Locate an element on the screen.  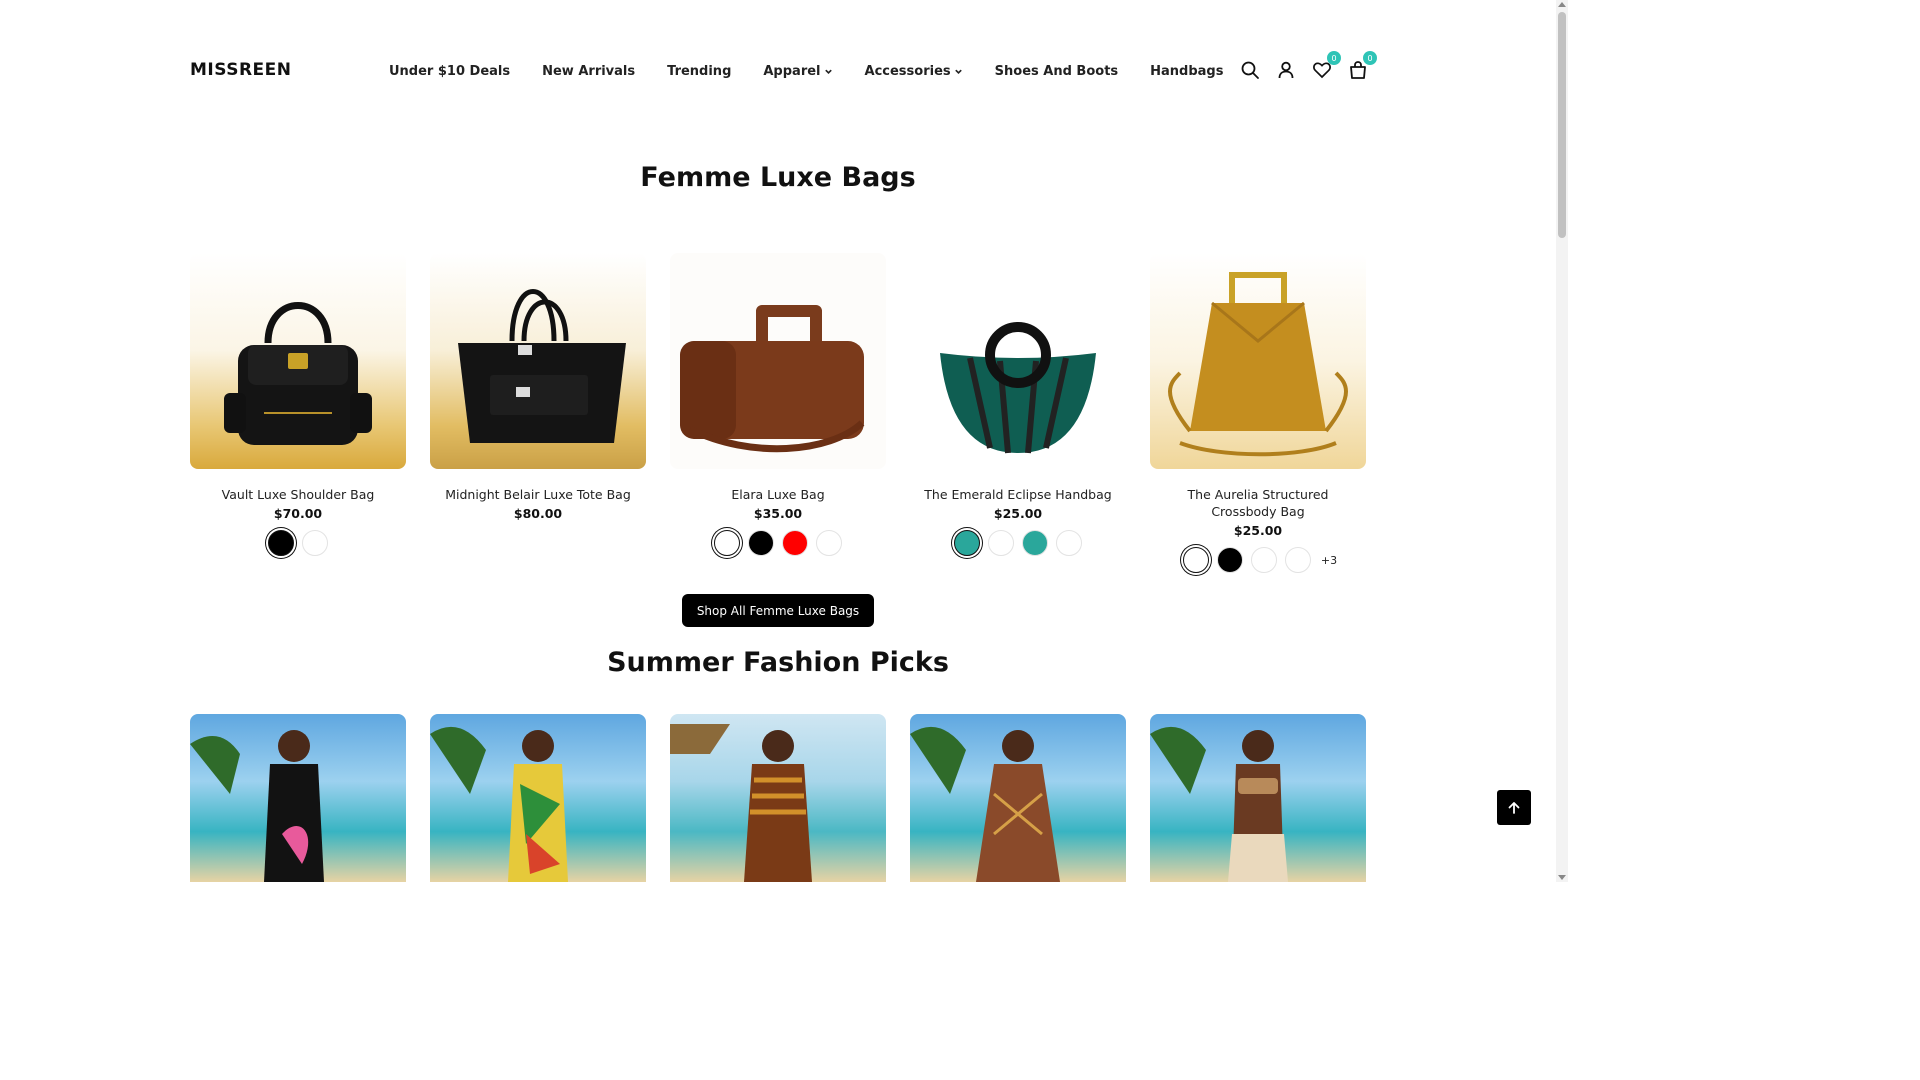
nav-trending: Trending is located at coordinates (699, 71).